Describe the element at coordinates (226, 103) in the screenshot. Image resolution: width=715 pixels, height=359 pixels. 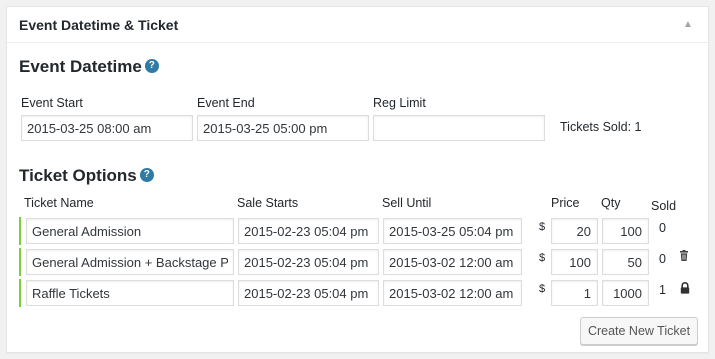
I see `event-end-label: Event End` at that location.